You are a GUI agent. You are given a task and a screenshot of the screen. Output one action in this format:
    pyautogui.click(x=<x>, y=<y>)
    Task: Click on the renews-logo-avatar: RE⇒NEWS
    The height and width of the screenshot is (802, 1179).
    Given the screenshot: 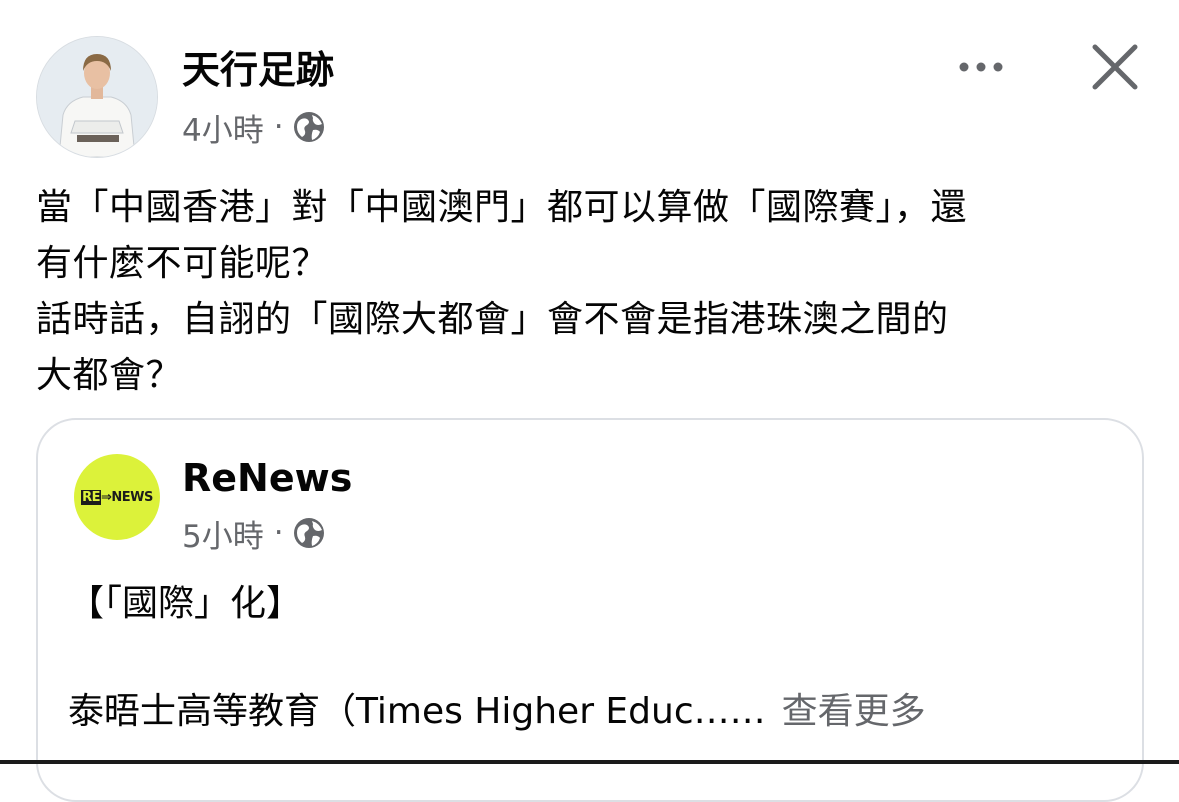 What is the action you would take?
    pyautogui.click(x=117, y=497)
    